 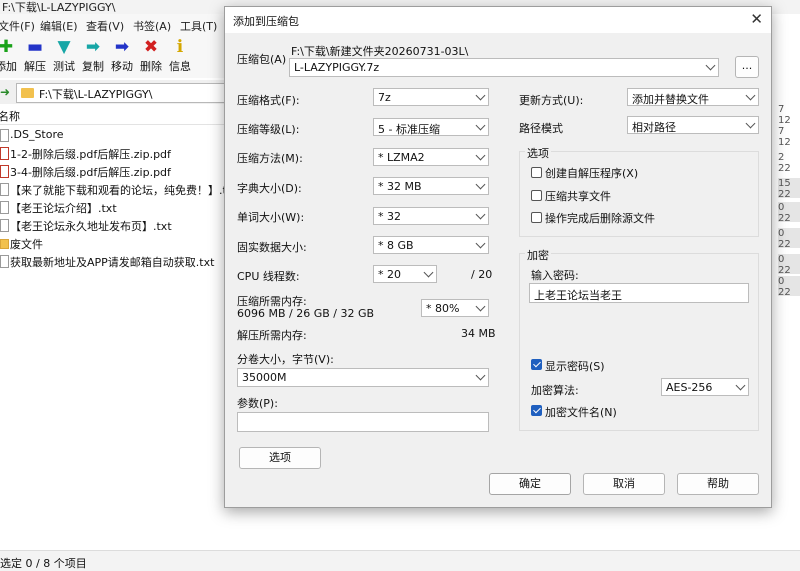 I want to click on dict-select: * 32 MB, so click(x=431, y=186).